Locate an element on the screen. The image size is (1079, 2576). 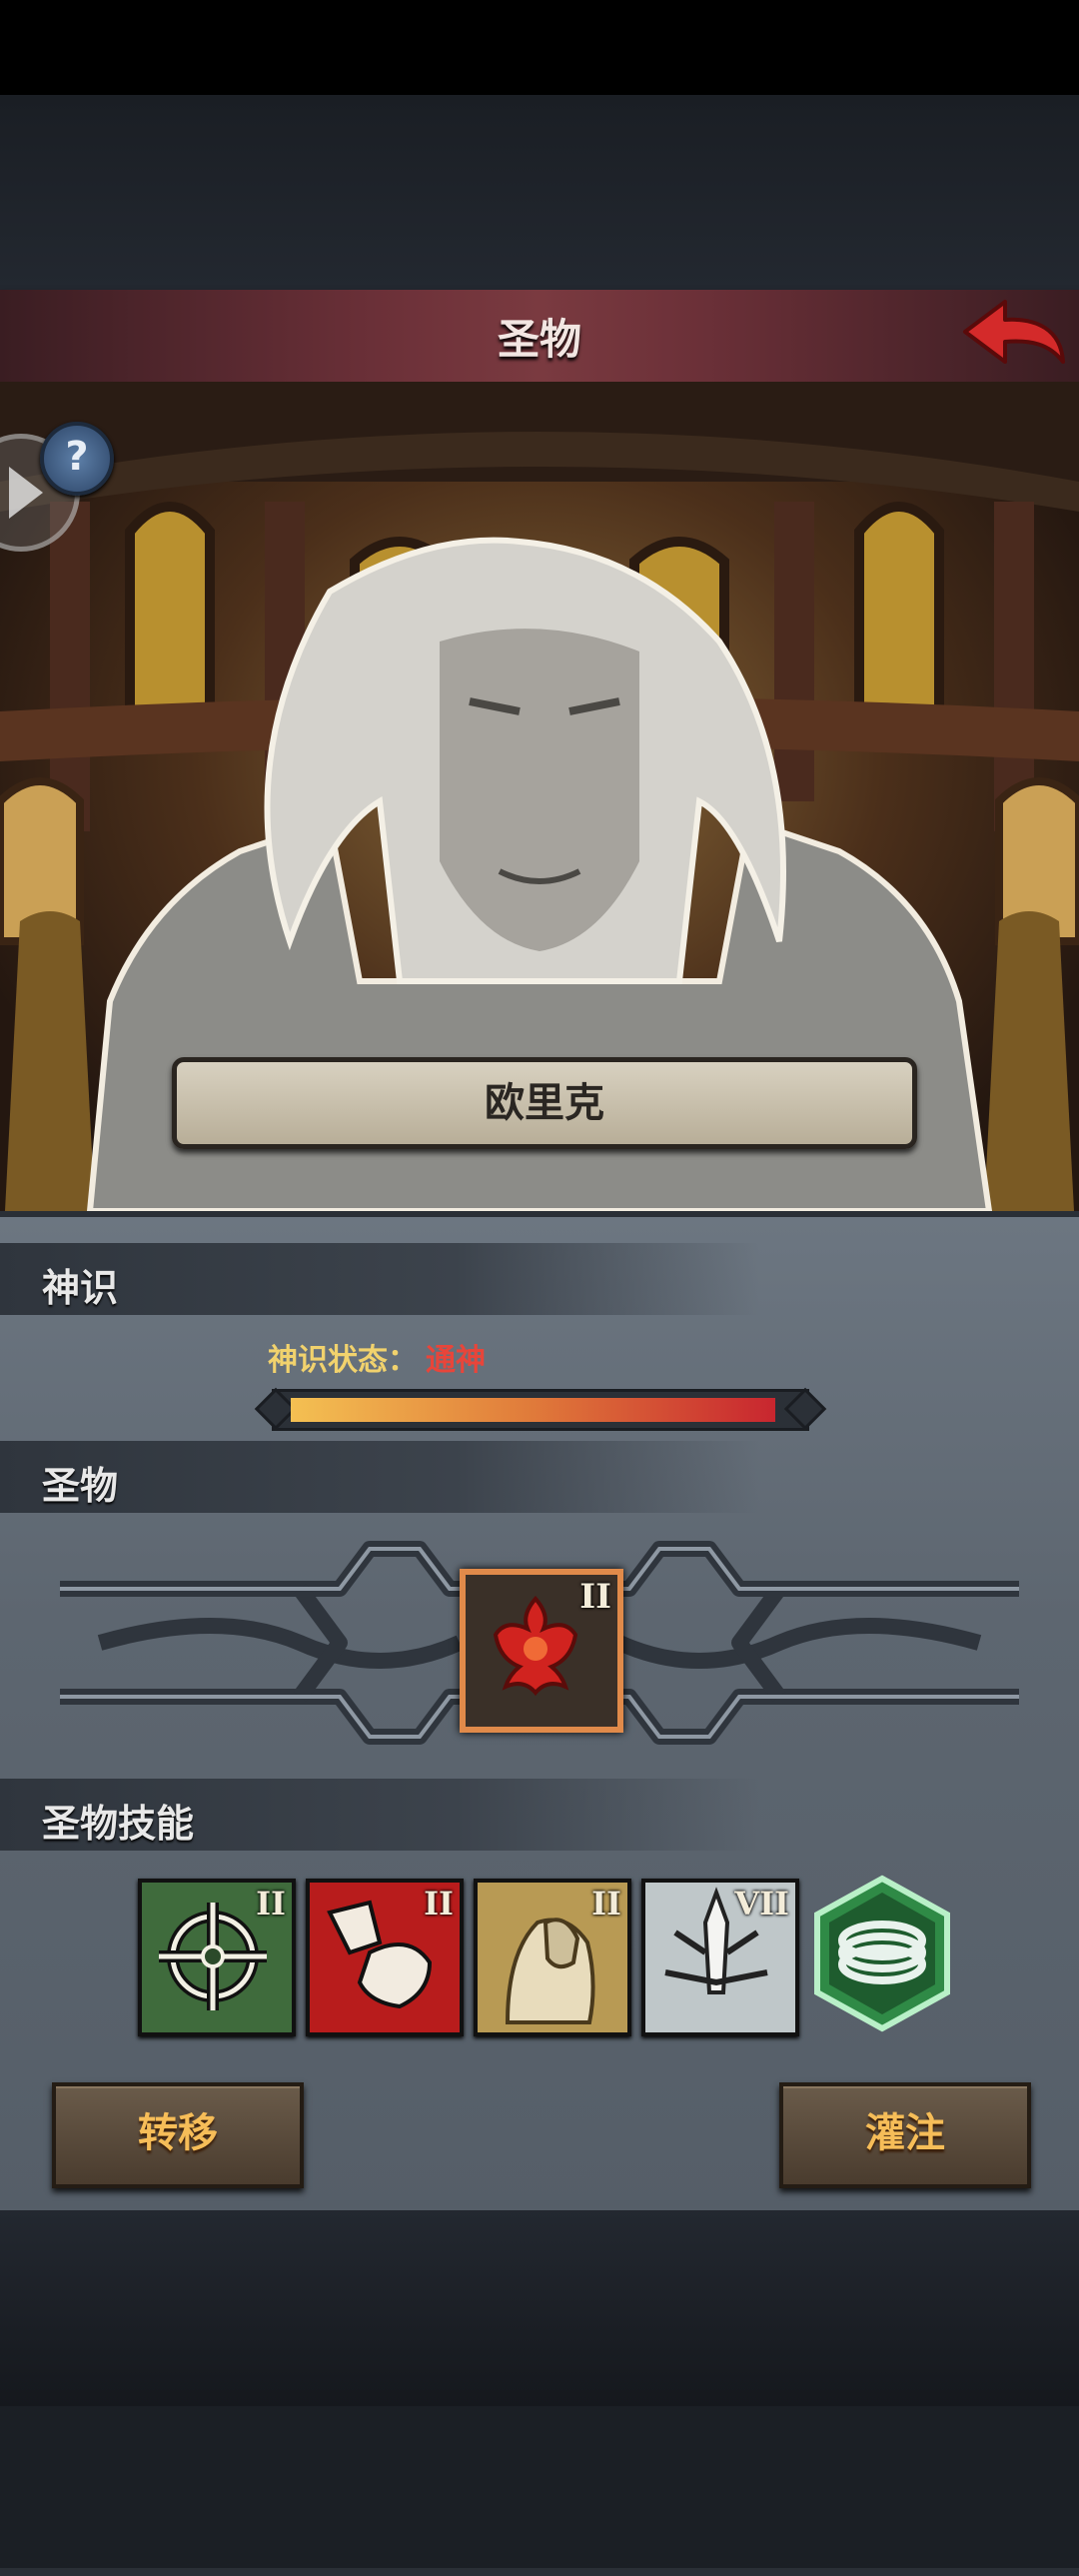
divine-progress-bar is located at coordinates (540, 1410).